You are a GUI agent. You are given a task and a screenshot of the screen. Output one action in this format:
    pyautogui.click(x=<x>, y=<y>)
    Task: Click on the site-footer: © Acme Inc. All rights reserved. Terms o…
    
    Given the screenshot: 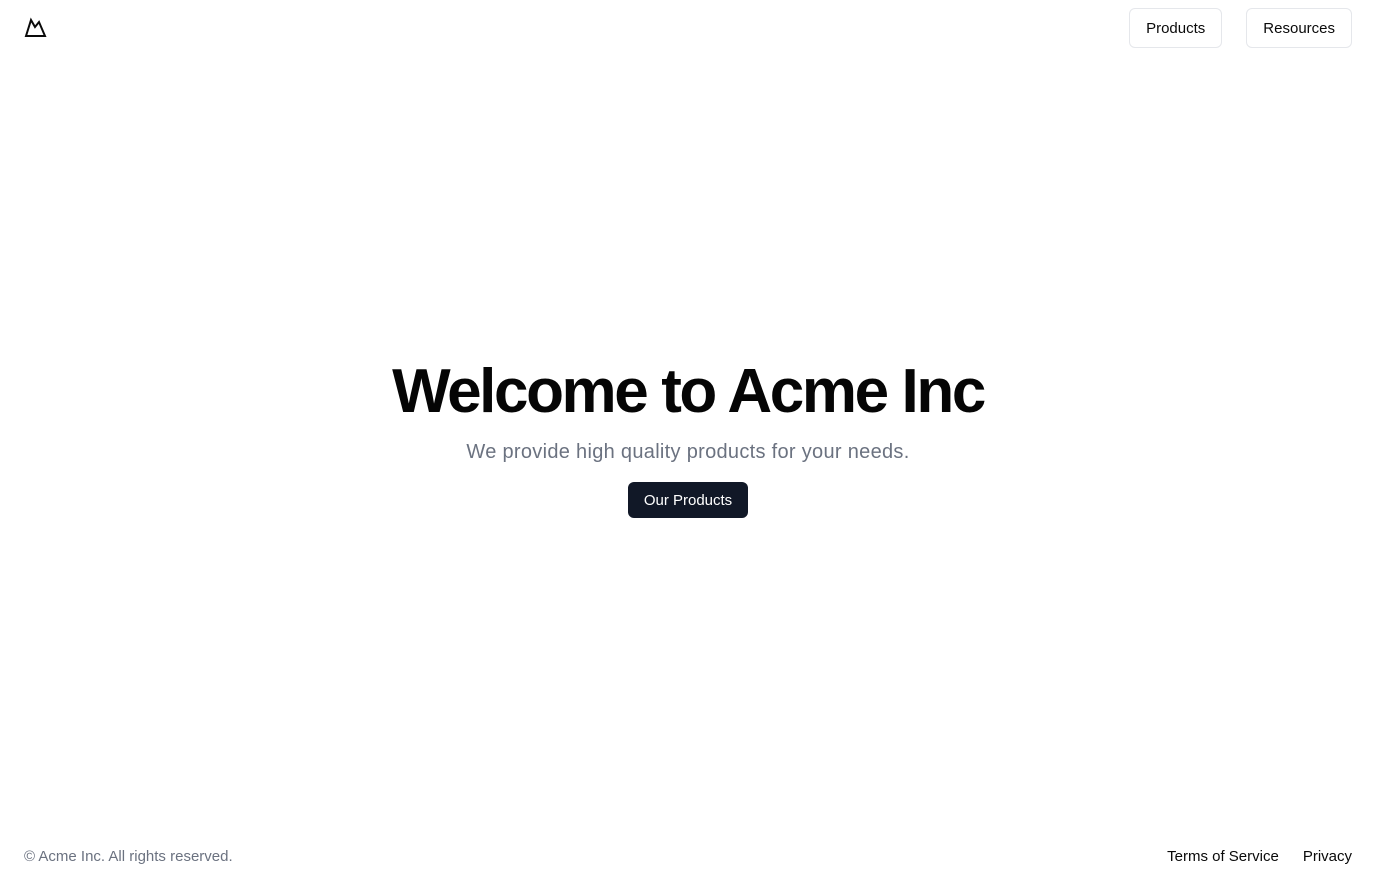 What is the action you would take?
    pyautogui.click(x=688, y=852)
    